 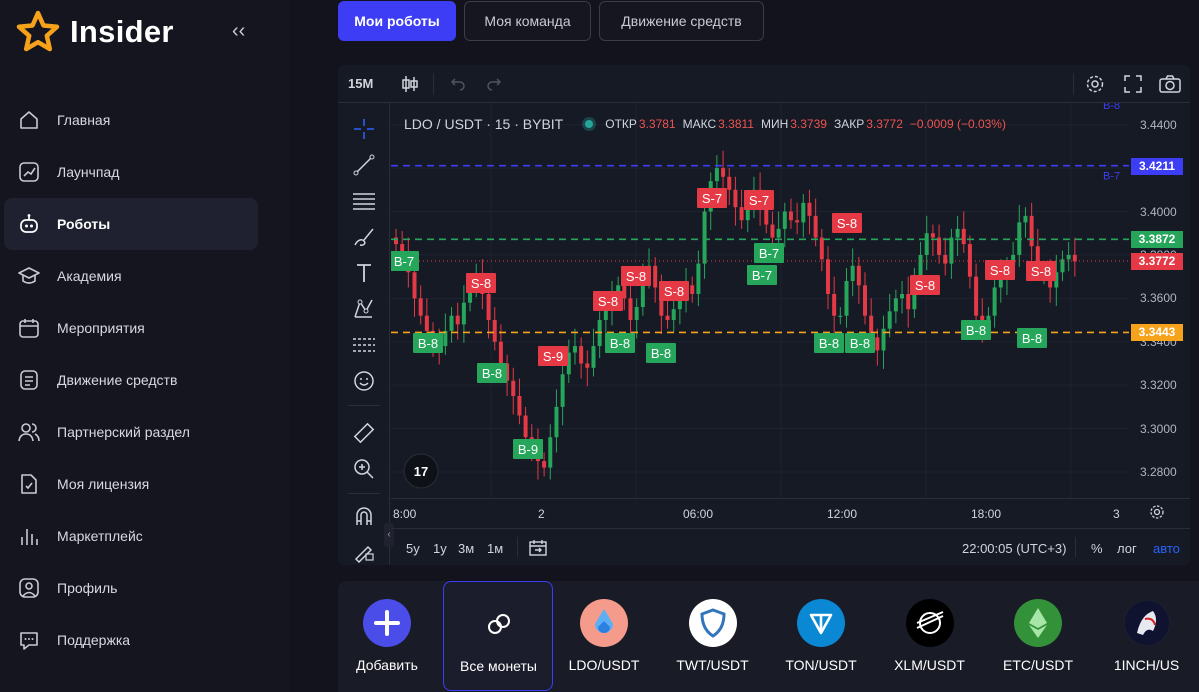 I want to click on sidebar-item-partners: Партнерский раздел, so click(x=131, y=432).